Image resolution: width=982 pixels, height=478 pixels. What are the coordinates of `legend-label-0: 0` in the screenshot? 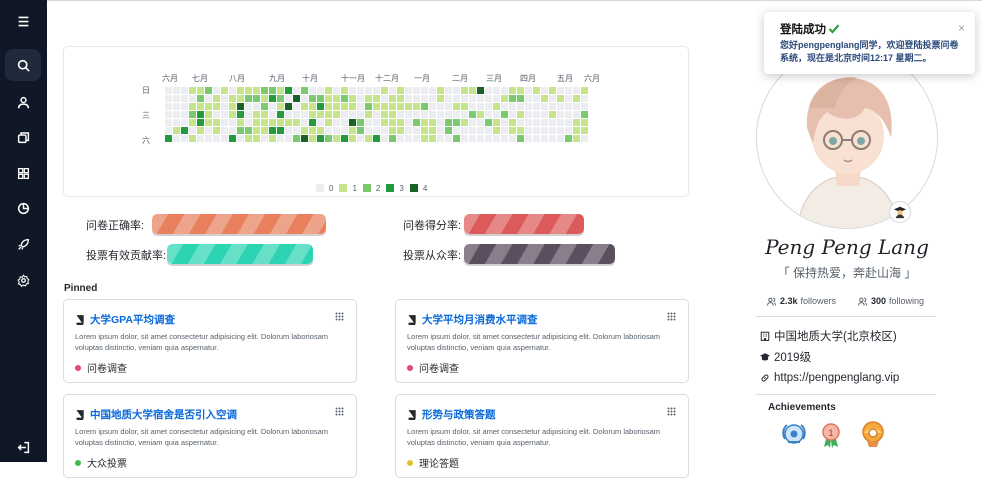 It's located at (331, 188).